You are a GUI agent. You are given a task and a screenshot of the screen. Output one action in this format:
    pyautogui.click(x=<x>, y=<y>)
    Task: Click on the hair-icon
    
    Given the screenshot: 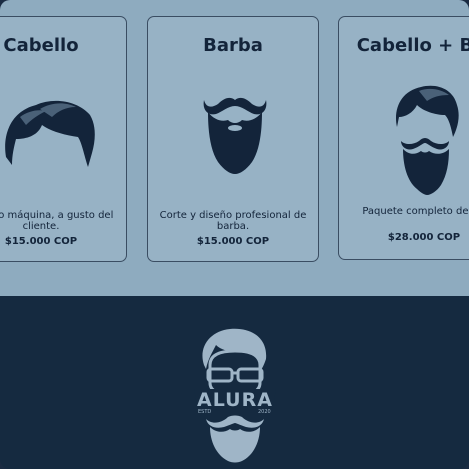 What is the action you would take?
    pyautogui.click(x=50, y=133)
    